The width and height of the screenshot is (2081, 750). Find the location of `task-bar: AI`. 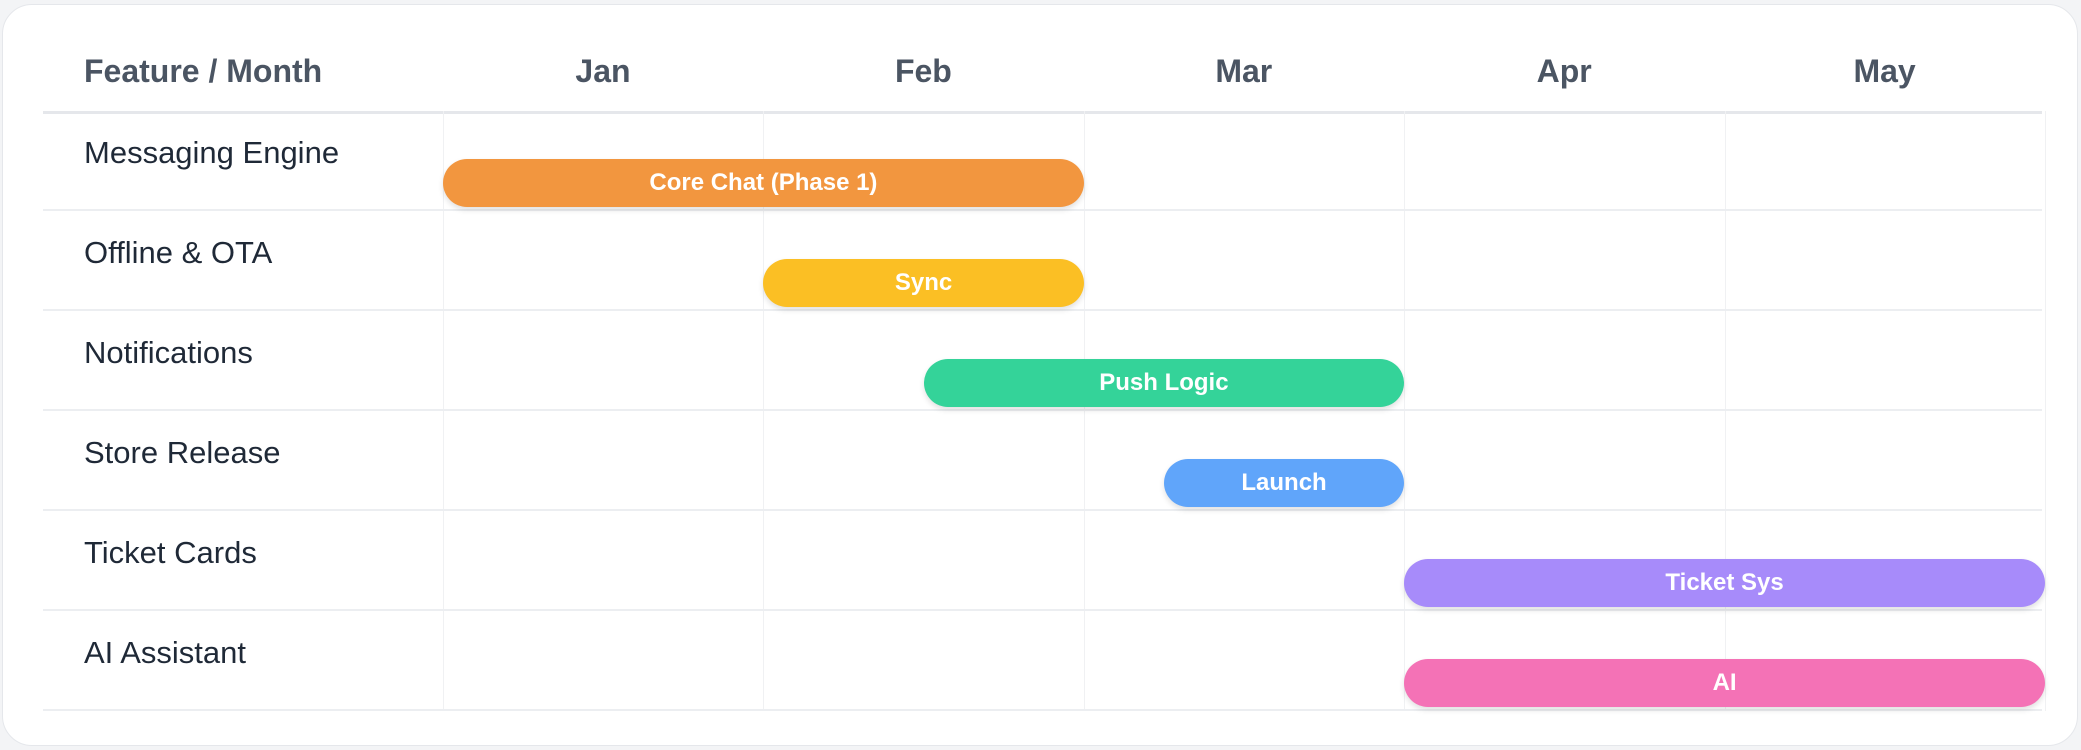

task-bar: AI is located at coordinates (1724, 683).